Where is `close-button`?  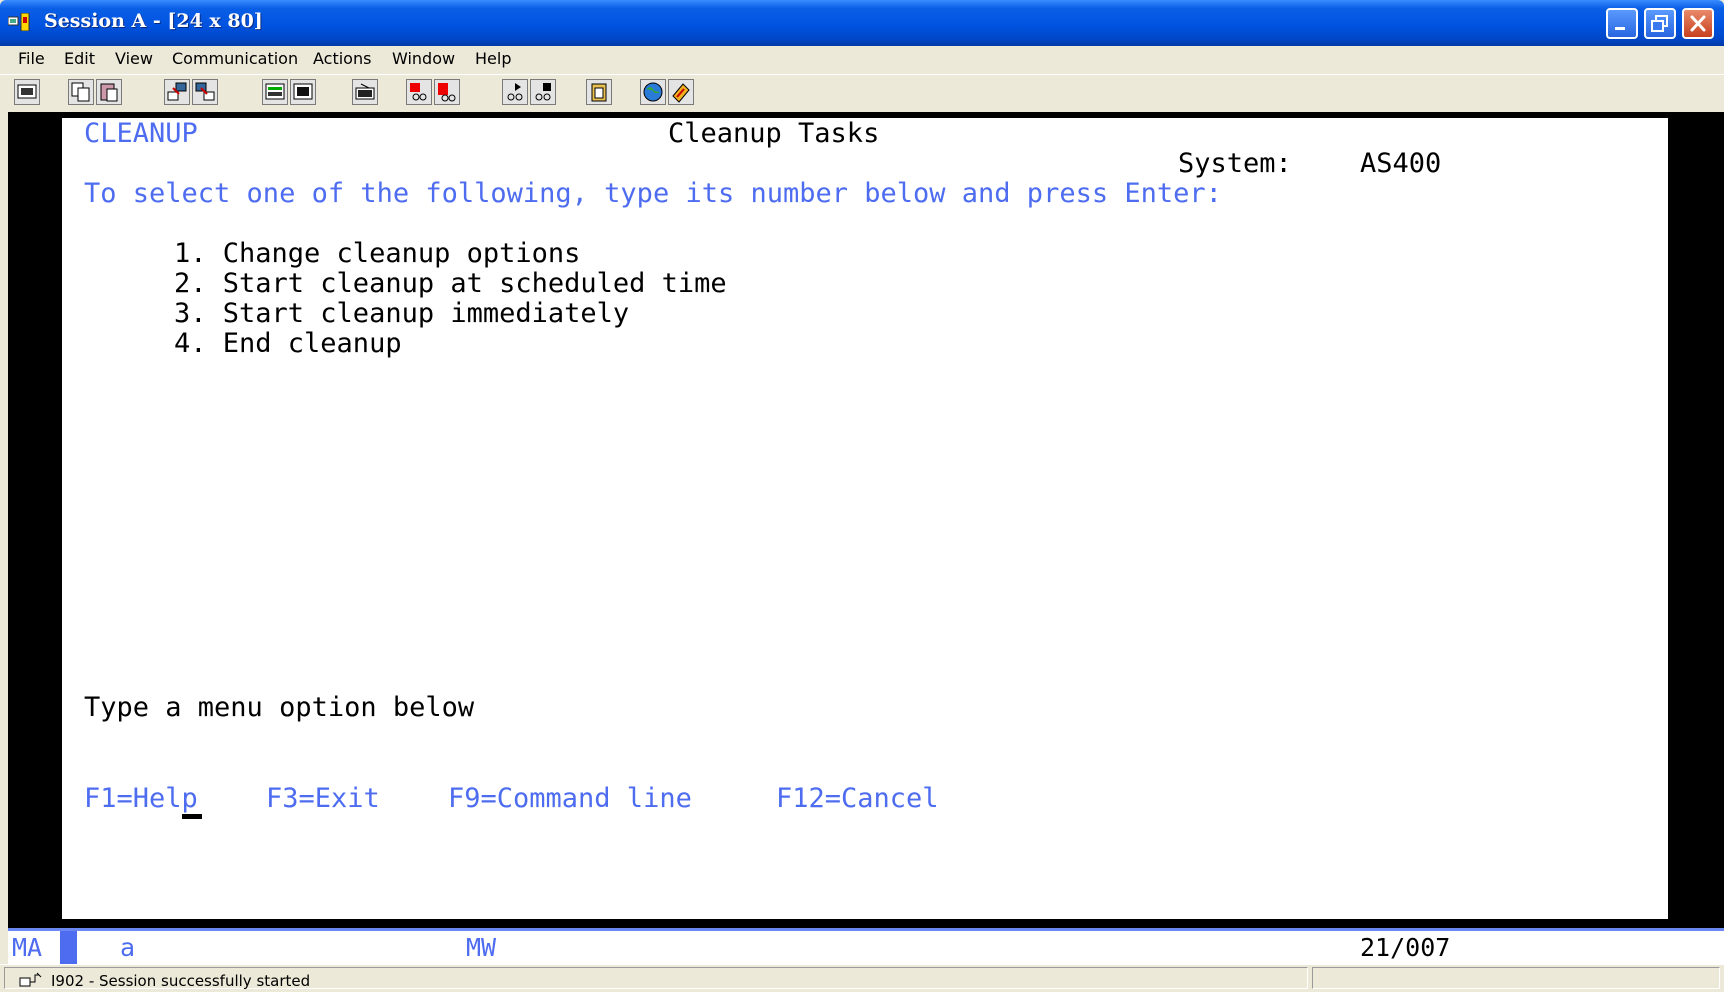
close-button is located at coordinates (1698, 23).